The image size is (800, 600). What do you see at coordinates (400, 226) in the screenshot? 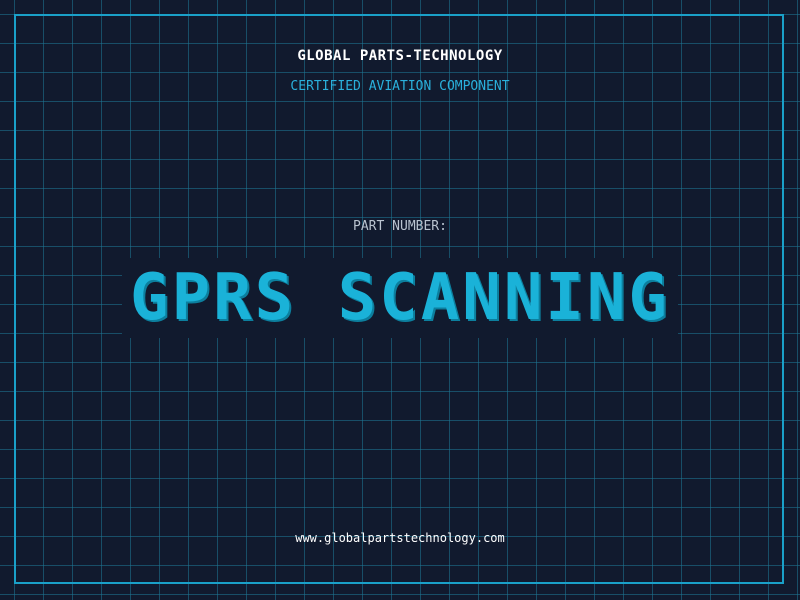
I see `part-number-label: PART NUMBER:` at bounding box center [400, 226].